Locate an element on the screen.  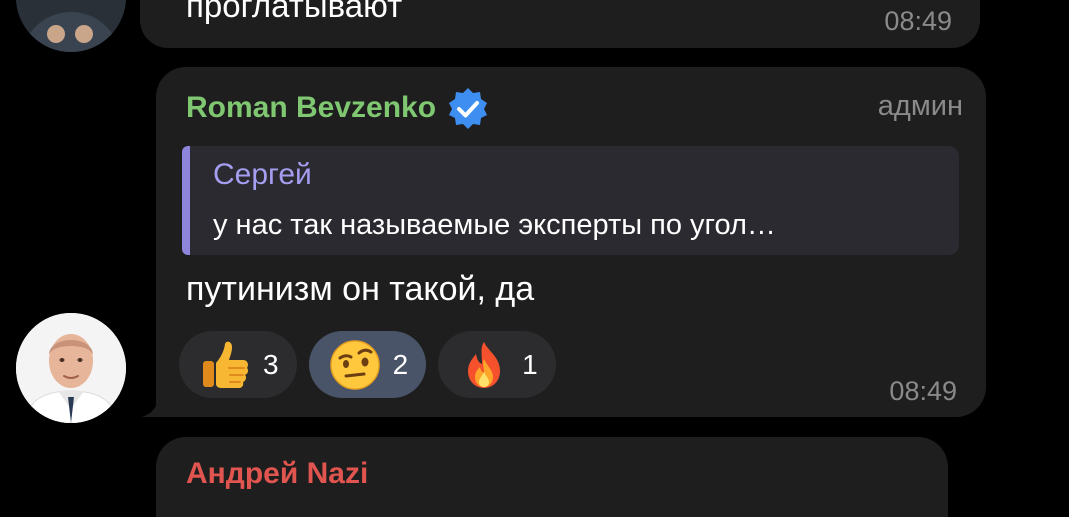
reaction-raised-eyebrow: 2 is located at coordinates (367, 364).